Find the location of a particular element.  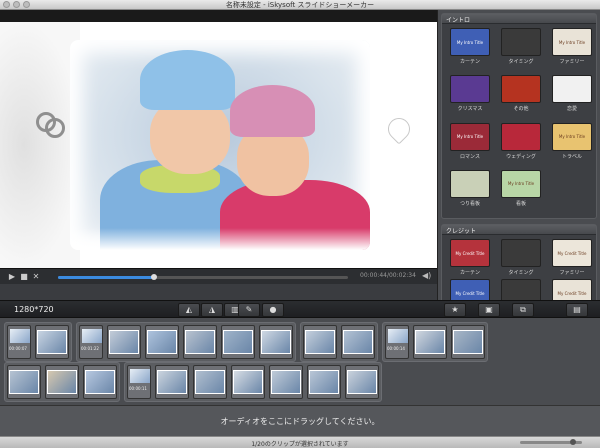

zoom-slider is located at coordinates (551, 442).